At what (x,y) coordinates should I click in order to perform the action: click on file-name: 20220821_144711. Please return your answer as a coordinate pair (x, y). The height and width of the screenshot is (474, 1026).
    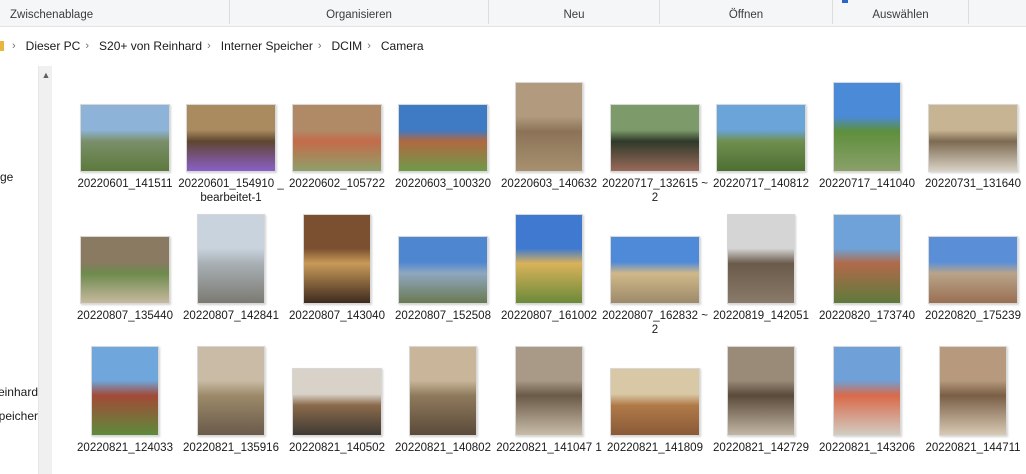
    Looking at the image, I should click on (973, 448).